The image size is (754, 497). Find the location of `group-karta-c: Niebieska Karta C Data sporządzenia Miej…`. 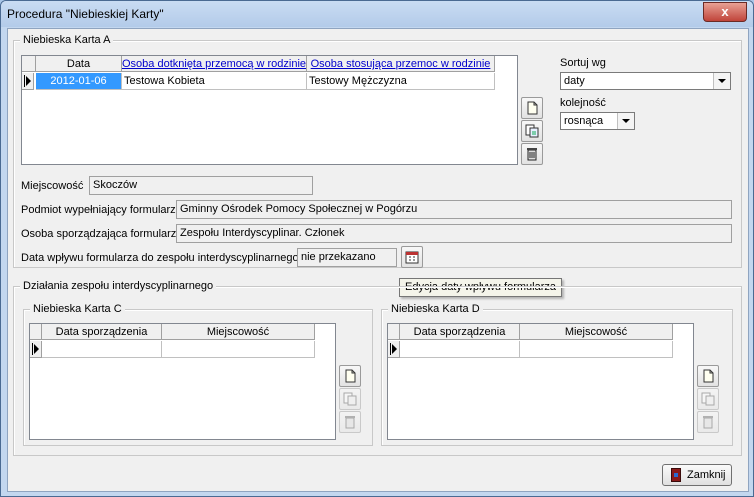

group-karta-c: Niebieska Karta C Data sporządzenia Miej… is located at coordinates (198, 374).